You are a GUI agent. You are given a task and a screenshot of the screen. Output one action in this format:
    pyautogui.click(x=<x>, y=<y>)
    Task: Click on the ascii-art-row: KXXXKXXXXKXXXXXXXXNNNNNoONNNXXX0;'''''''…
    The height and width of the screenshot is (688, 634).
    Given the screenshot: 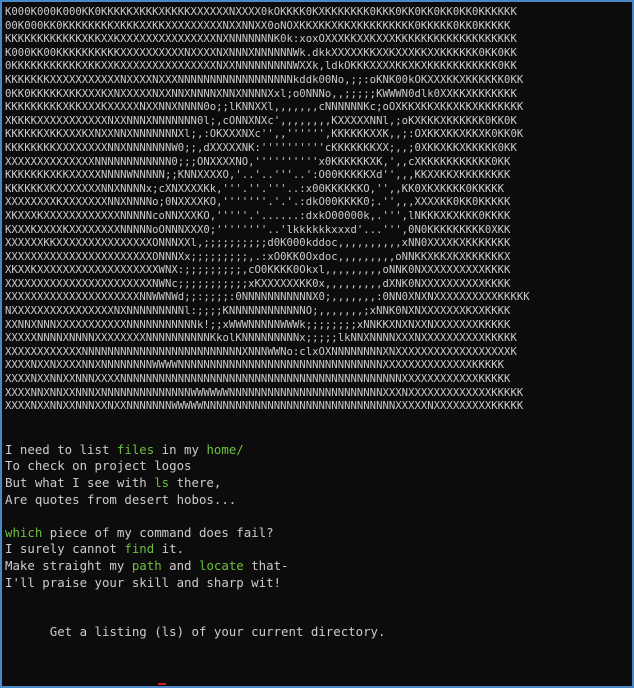 What is the action you would take?
    pyautogui.click(x=258, y=229)
    